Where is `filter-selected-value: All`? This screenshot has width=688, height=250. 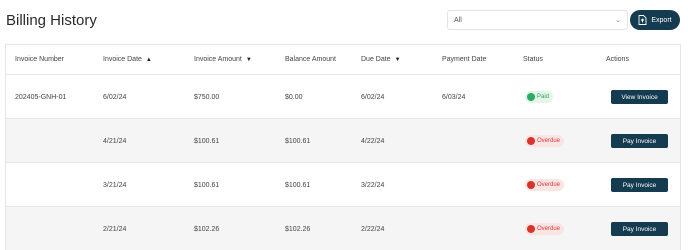 filter-selected-value: All is located at coordinates (458, 20).